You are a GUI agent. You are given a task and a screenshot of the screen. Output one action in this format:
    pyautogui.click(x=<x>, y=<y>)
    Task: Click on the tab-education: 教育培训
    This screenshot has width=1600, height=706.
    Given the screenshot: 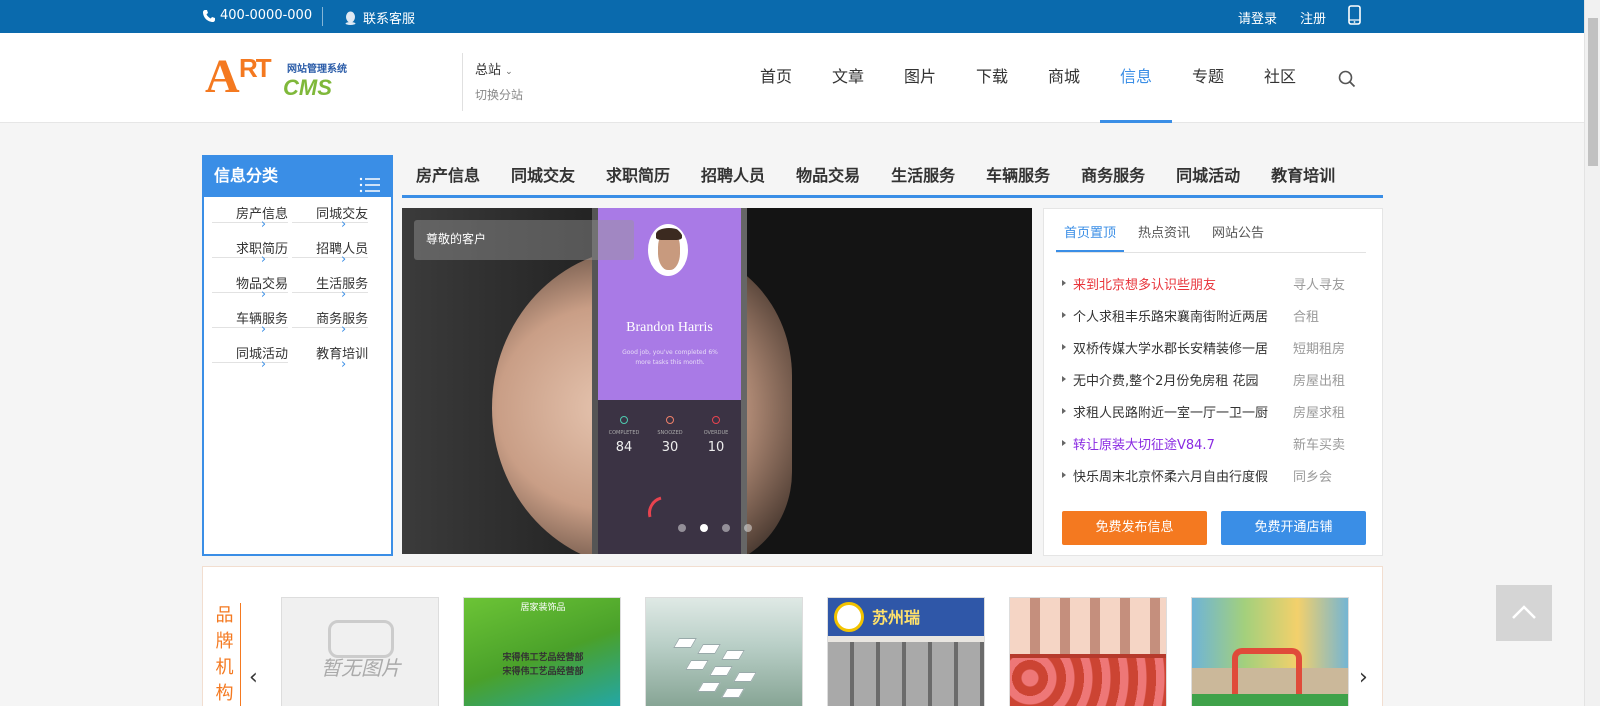 What is the action you would take?
    pyautogui.click(x=1303, y=176)
    